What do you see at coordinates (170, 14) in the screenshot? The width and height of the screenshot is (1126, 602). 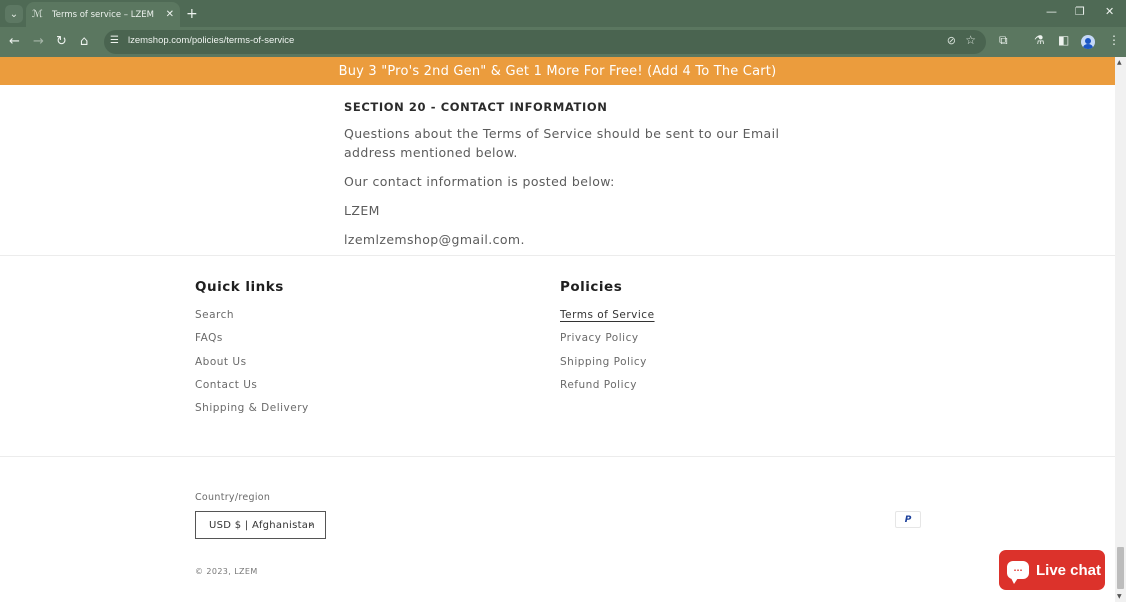 I see `close-icon: ✕` at bounding box center [170, 14].